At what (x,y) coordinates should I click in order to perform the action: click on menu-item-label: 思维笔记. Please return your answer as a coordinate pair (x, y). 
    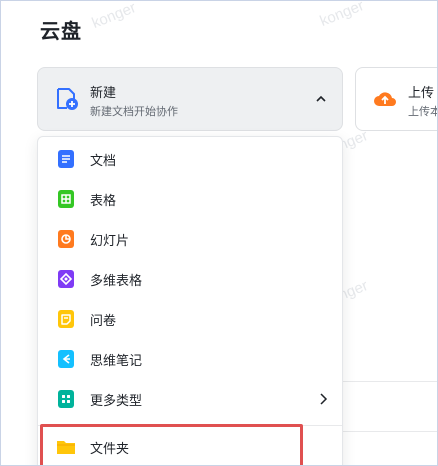
    Looking at the image, I should click on (116, 361).